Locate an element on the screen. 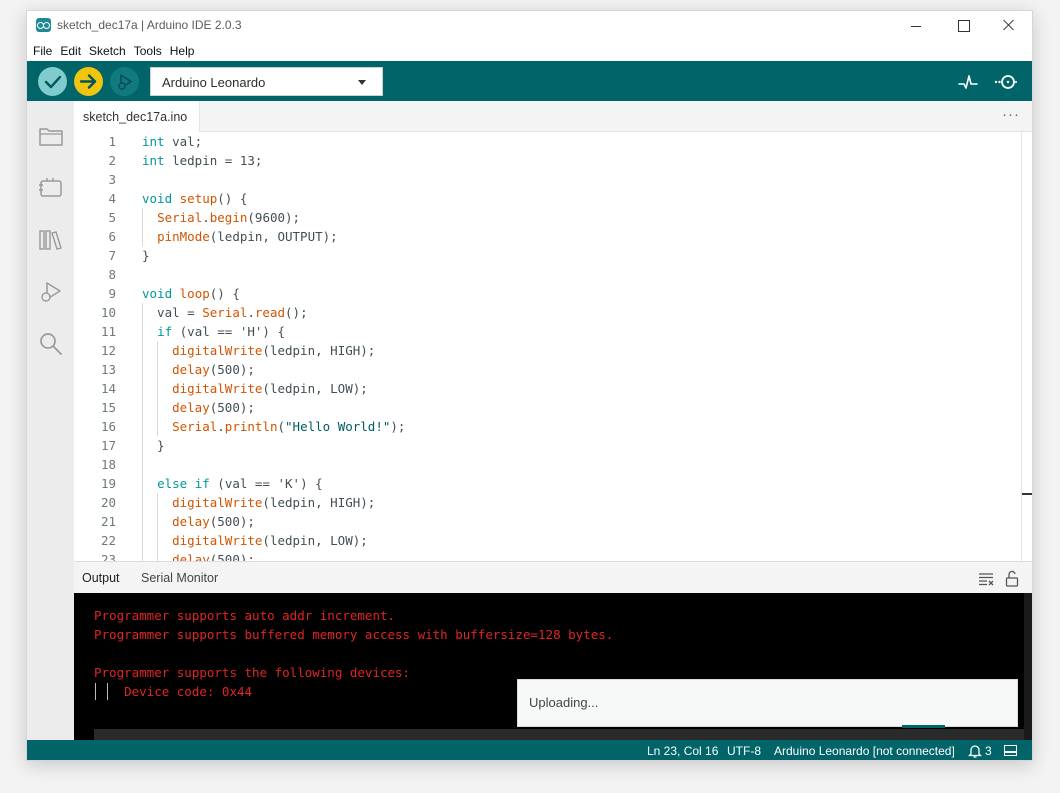 The image size is (1060, 793). code-line: 14 digitalWrite(ledpin, LOW); is located at coordinates (548, 388).